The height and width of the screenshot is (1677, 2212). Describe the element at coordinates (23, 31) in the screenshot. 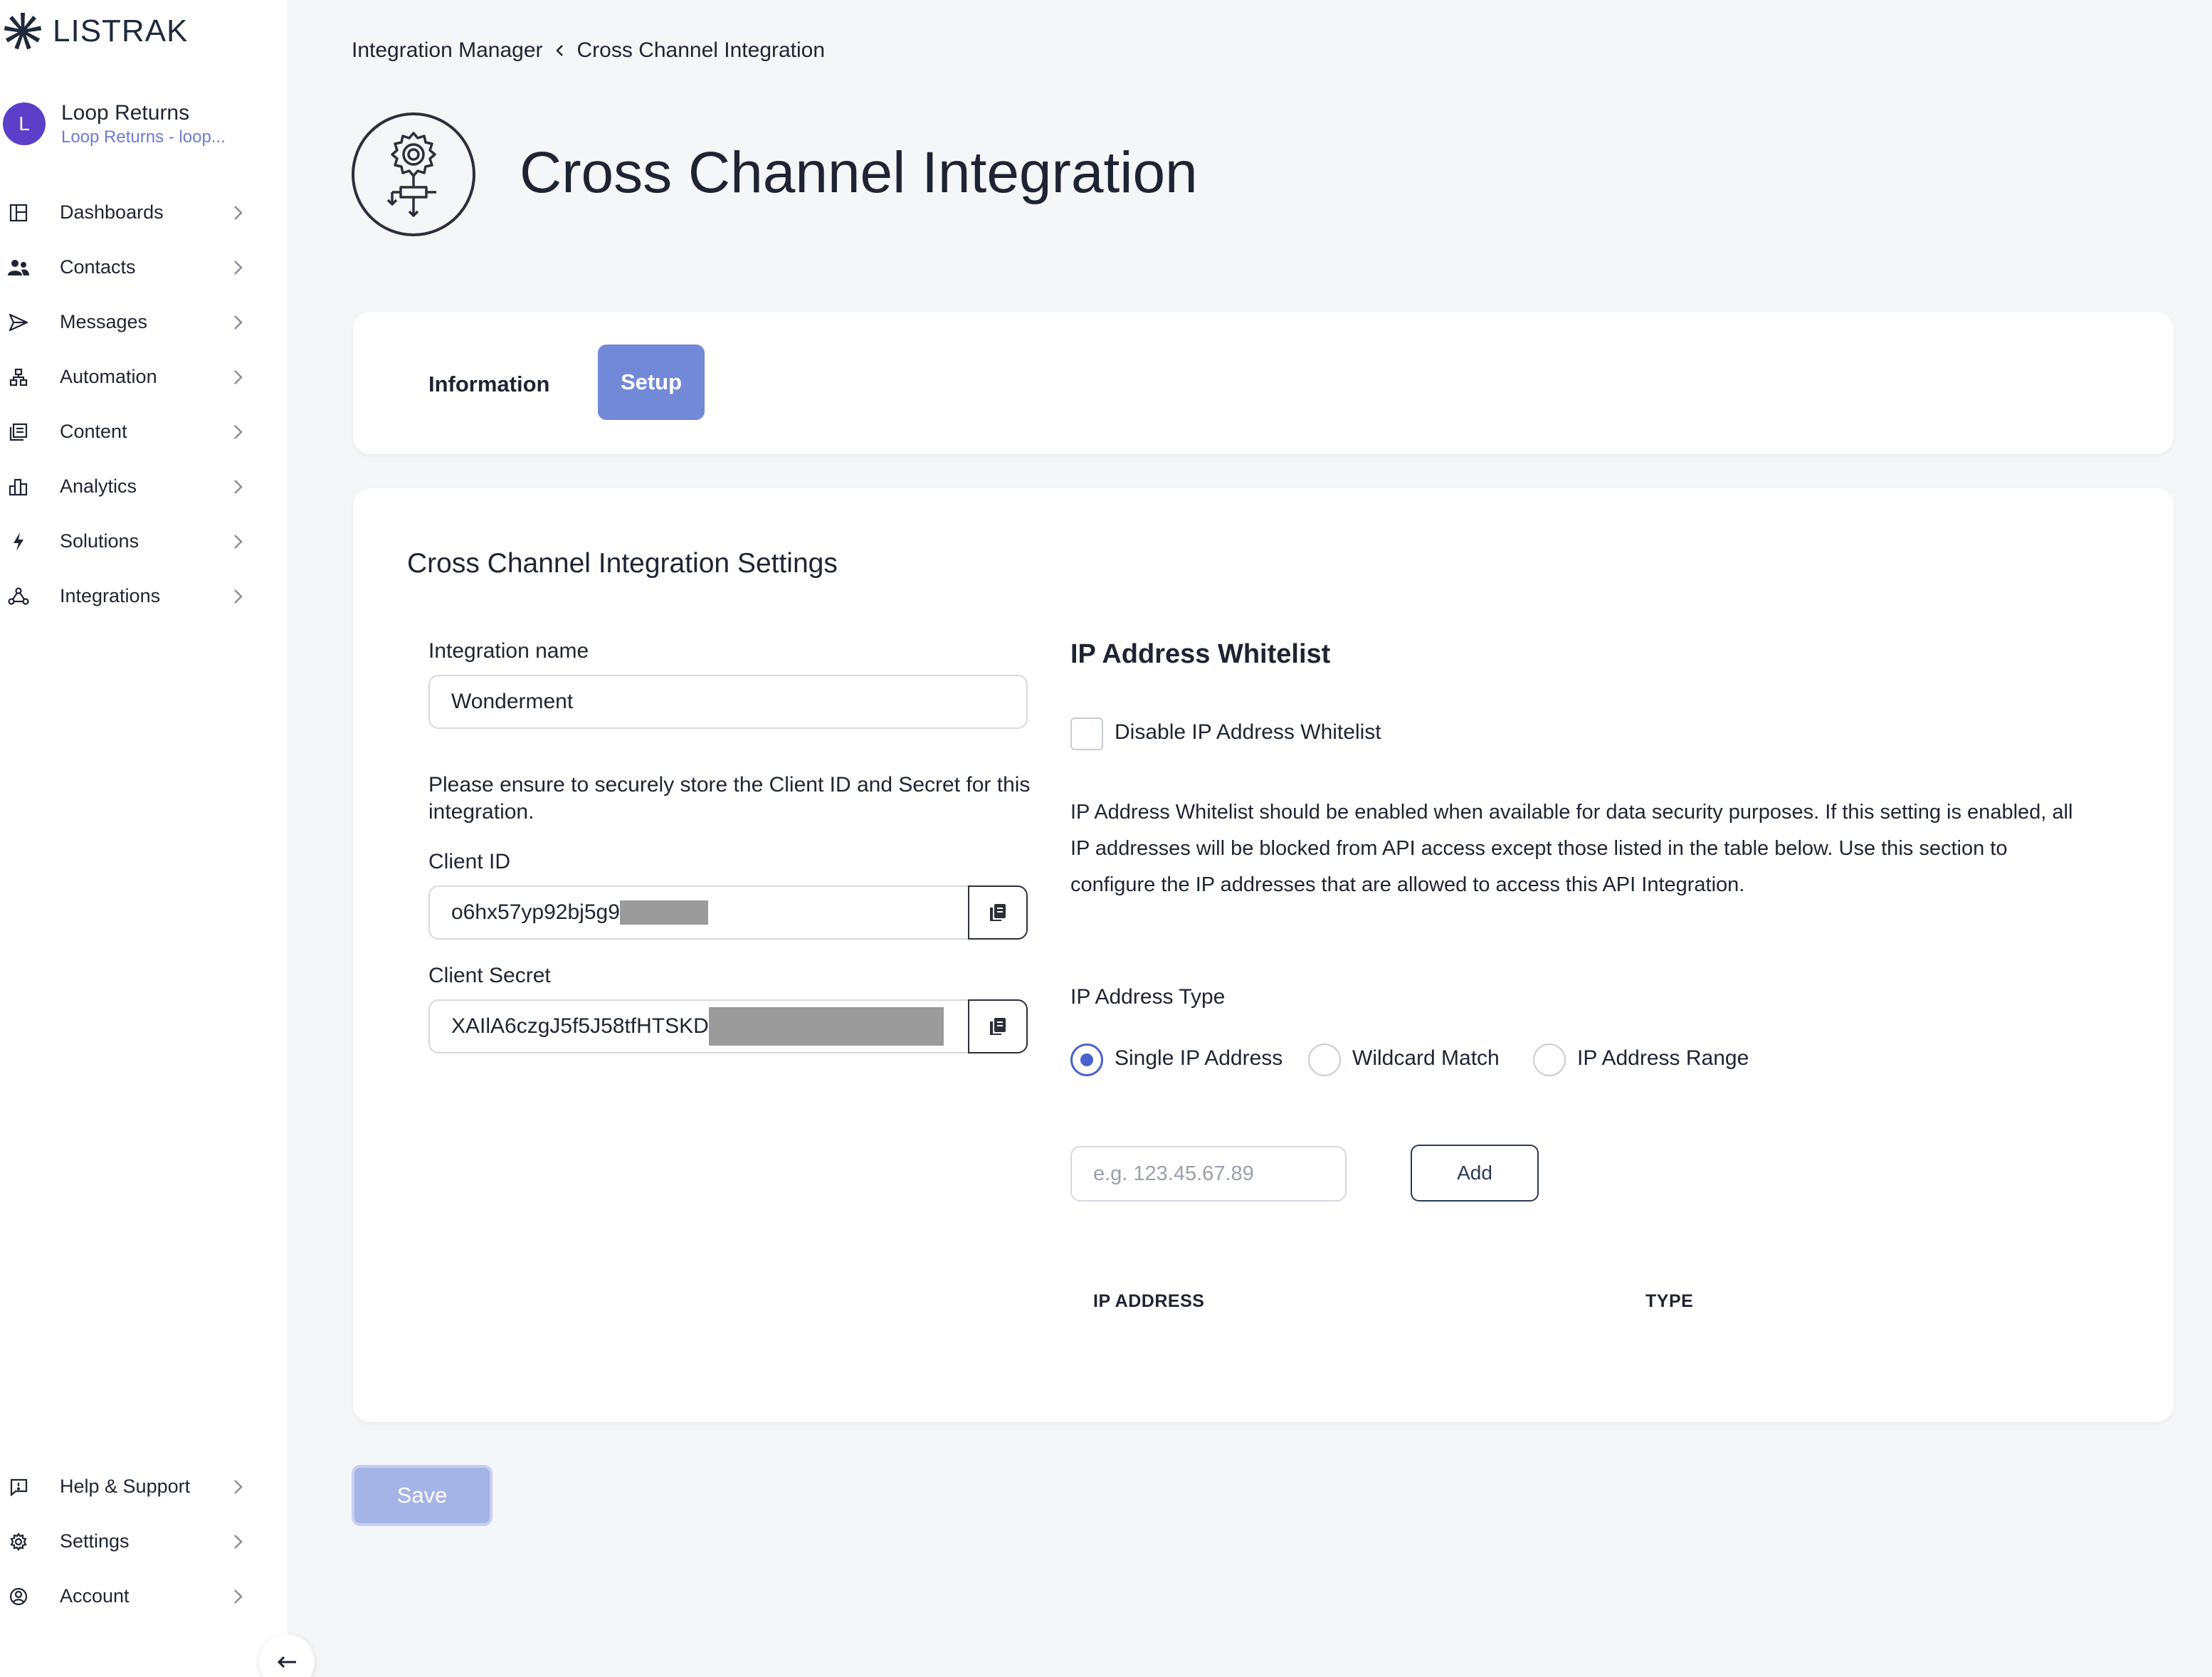

I see `listrak-logo-icon` at that location.